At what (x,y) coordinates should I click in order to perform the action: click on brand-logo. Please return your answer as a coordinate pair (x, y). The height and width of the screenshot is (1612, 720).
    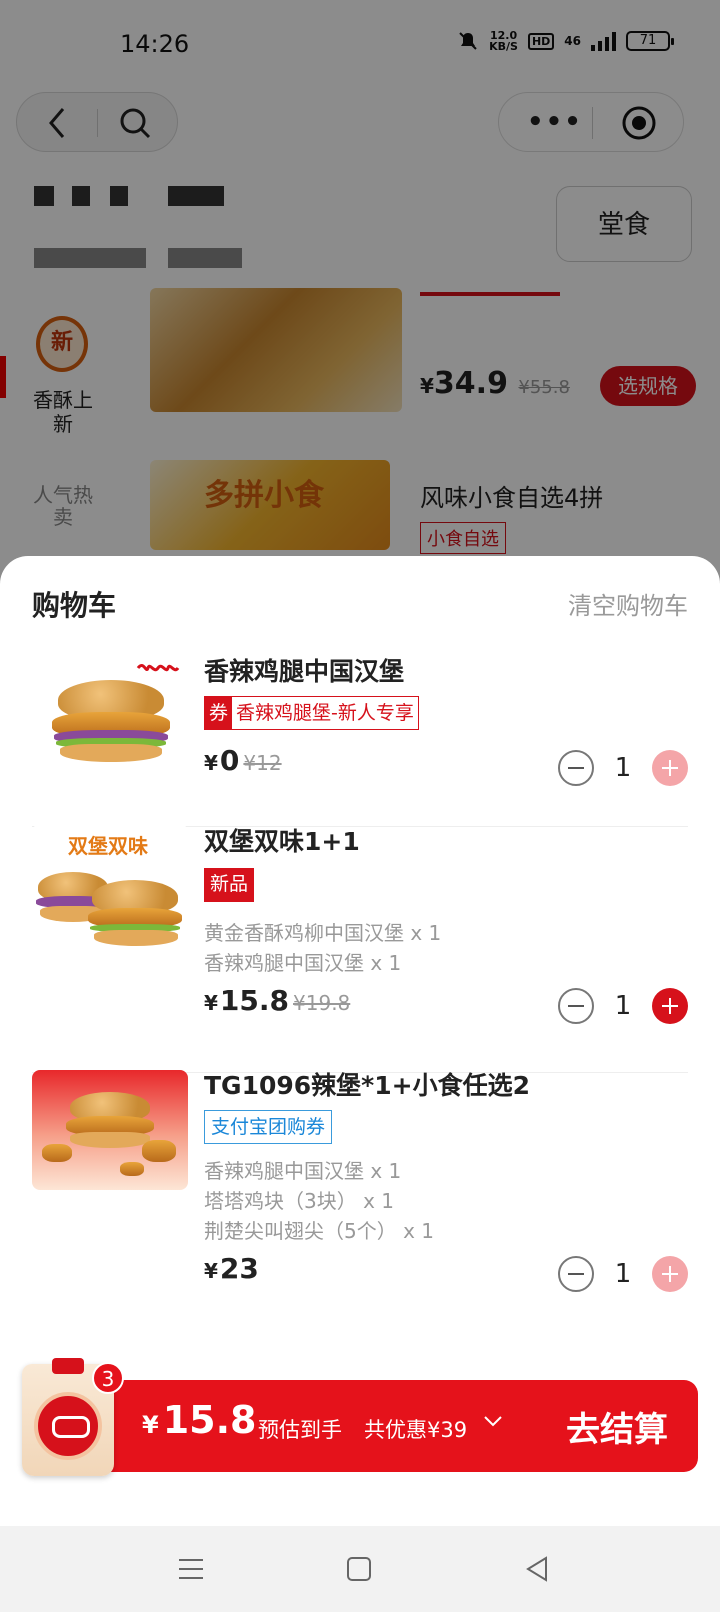
    Looking at the image, I should click on (68, 1426).